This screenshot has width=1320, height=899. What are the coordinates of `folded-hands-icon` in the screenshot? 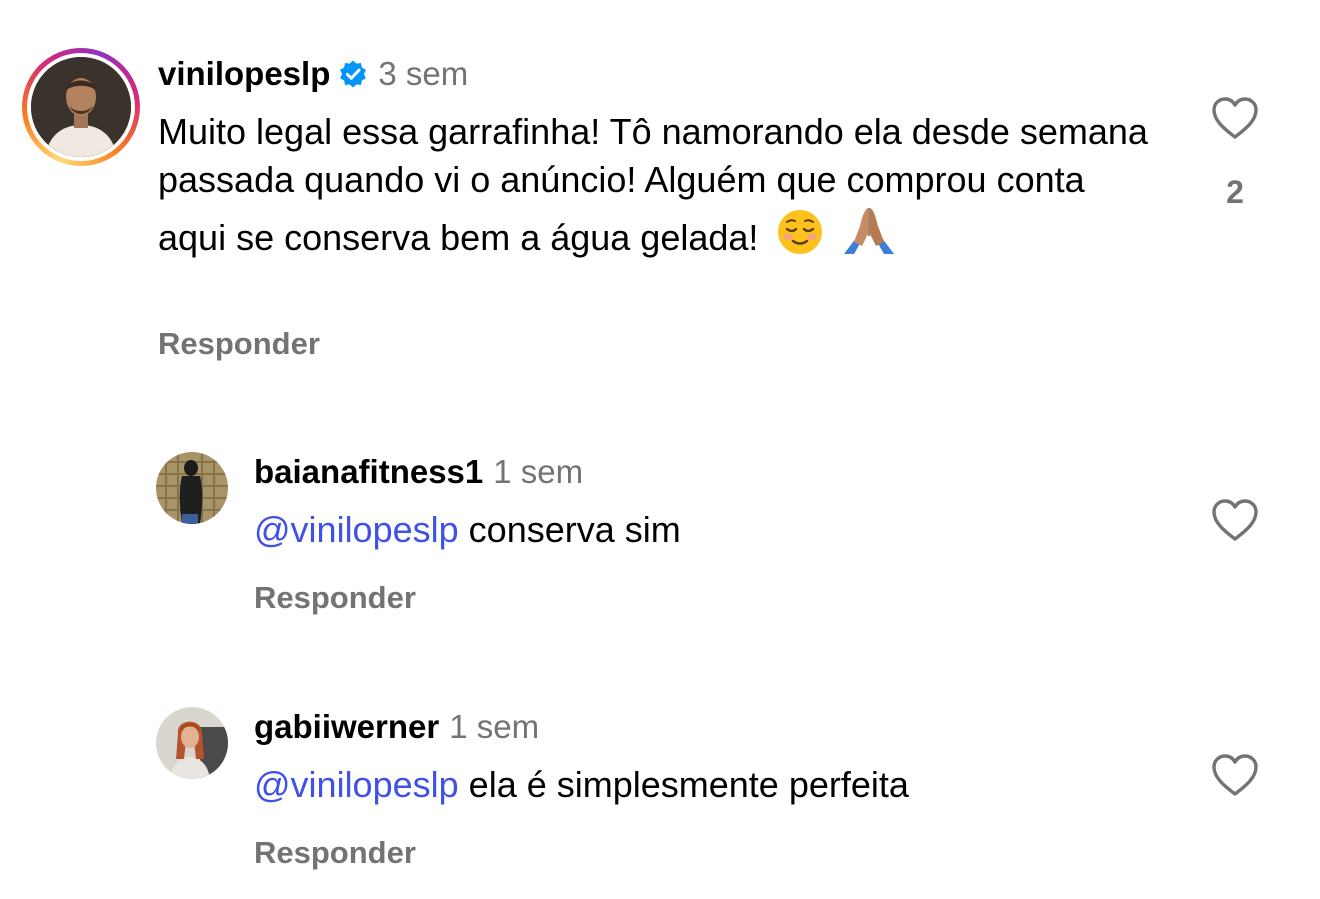 It's located at (869, 236).